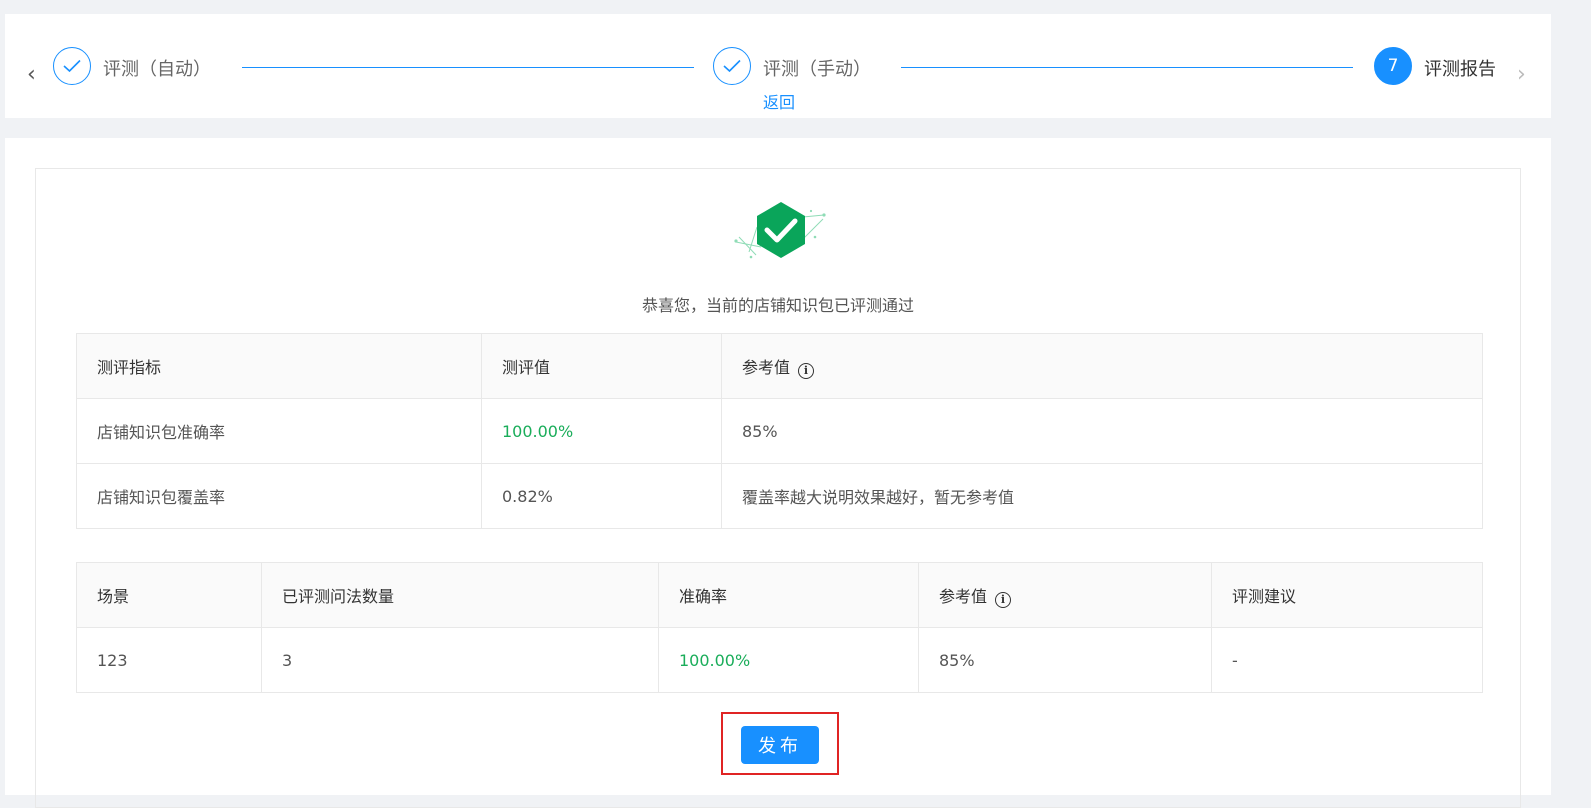  What do you see at coordinates (1102, 431) in the screenshot?
I see `metric-reference: 85%` at bounding box center [1102, 431].